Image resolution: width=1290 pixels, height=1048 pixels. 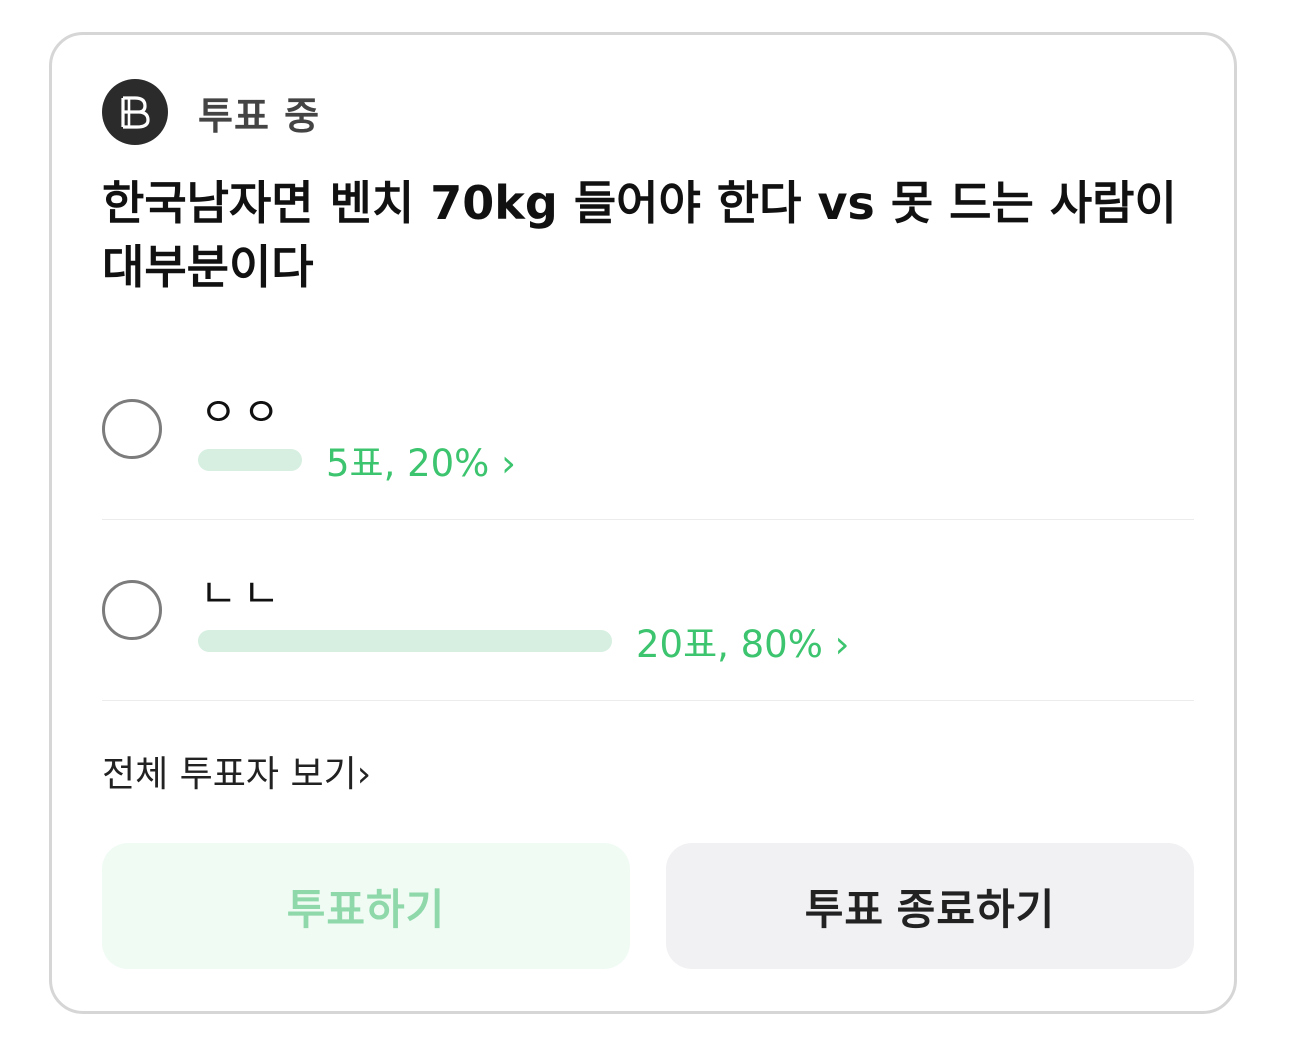 What do you see at coordinates (648, 430) in the screenshot?
I see `poll-option: ㅇㅇ 5표, 20% ›` at bounding box center [648, 430].